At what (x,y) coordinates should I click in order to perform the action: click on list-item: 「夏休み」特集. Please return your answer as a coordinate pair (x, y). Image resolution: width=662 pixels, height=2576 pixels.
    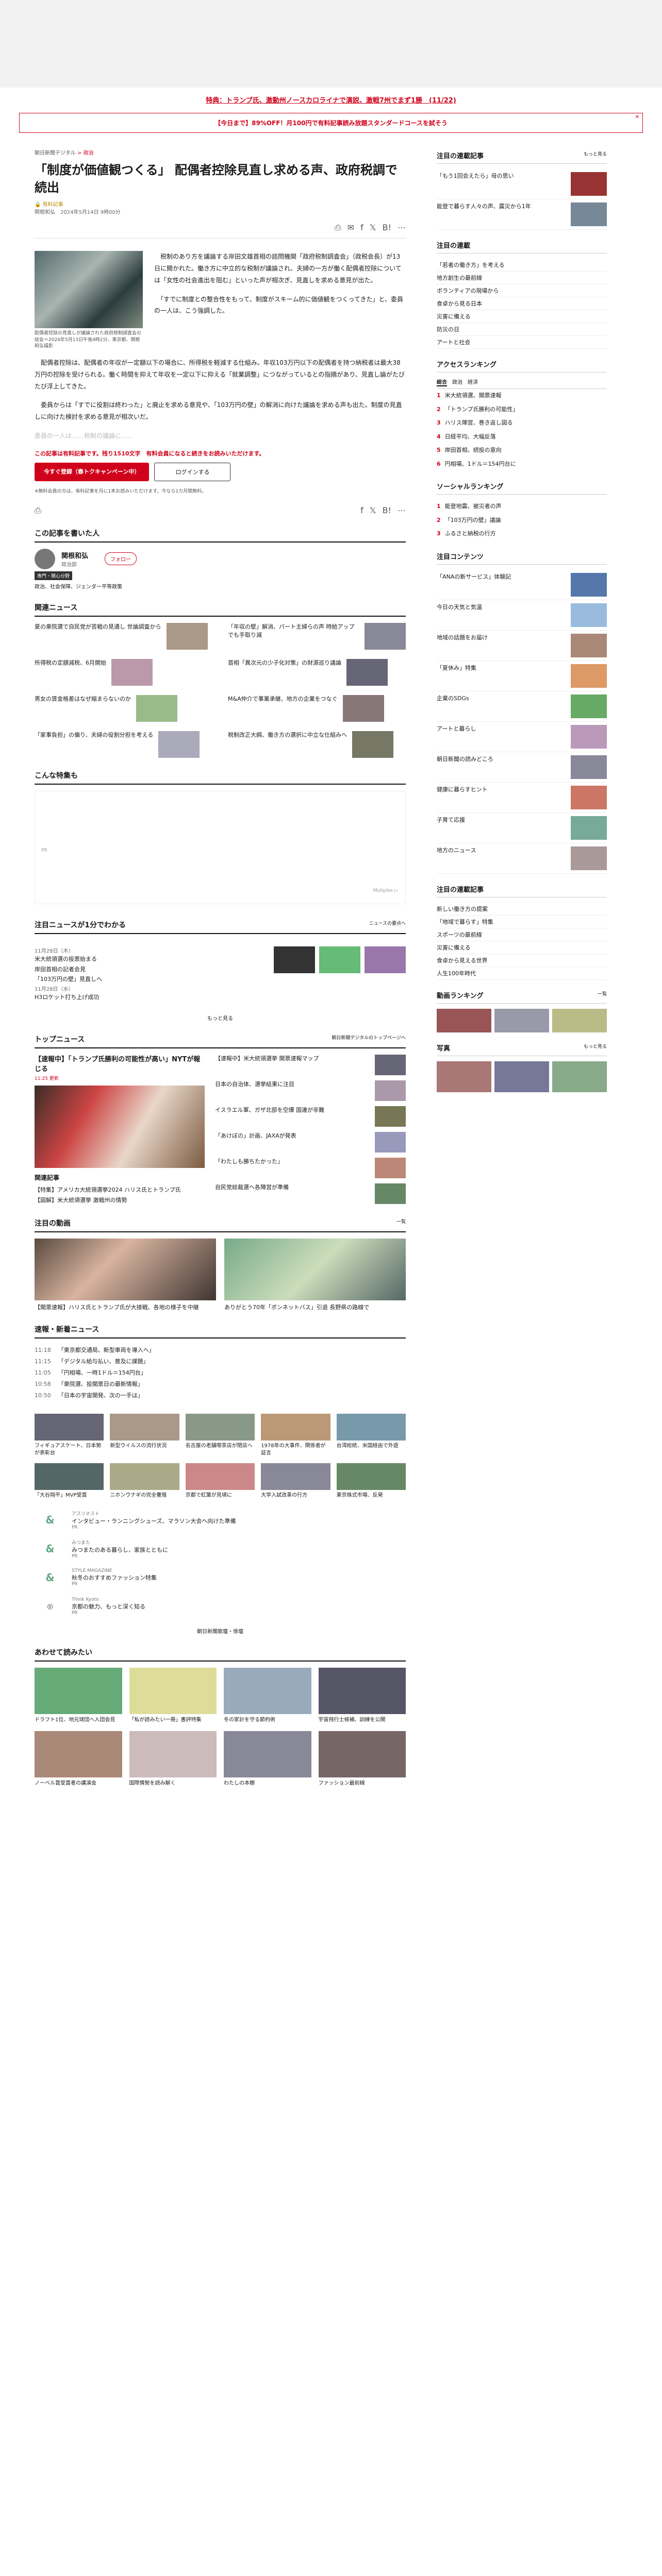
    Looking at the image, I should click on (522, 676).